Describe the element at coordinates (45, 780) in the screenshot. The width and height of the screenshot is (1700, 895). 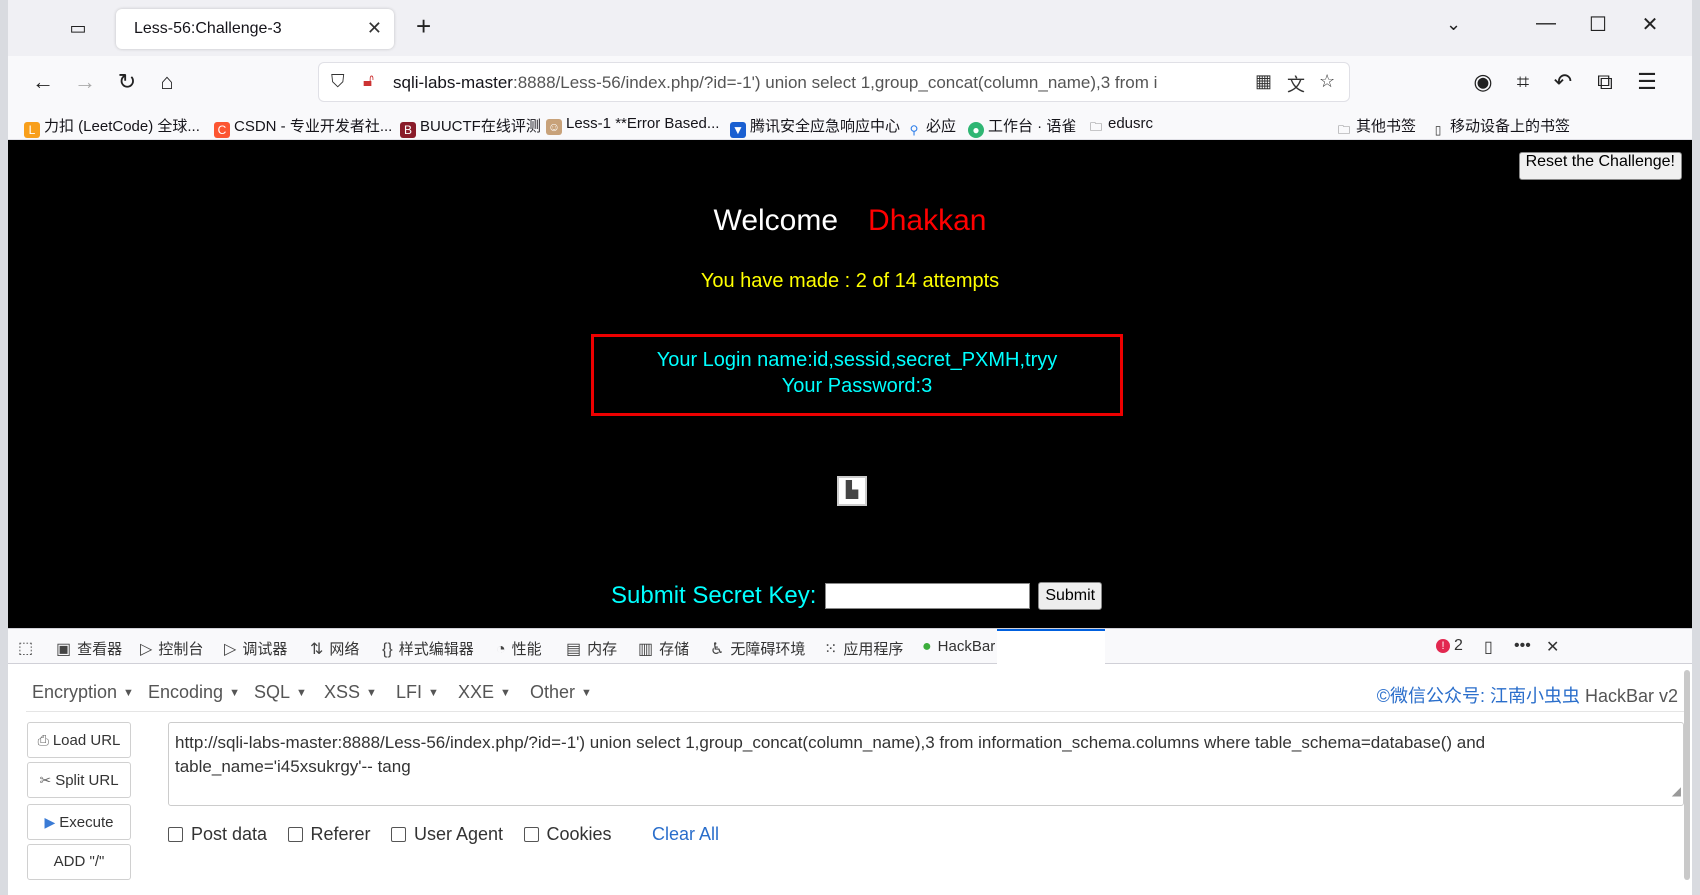
I see `scissors-icon: ✂︎` at that location.